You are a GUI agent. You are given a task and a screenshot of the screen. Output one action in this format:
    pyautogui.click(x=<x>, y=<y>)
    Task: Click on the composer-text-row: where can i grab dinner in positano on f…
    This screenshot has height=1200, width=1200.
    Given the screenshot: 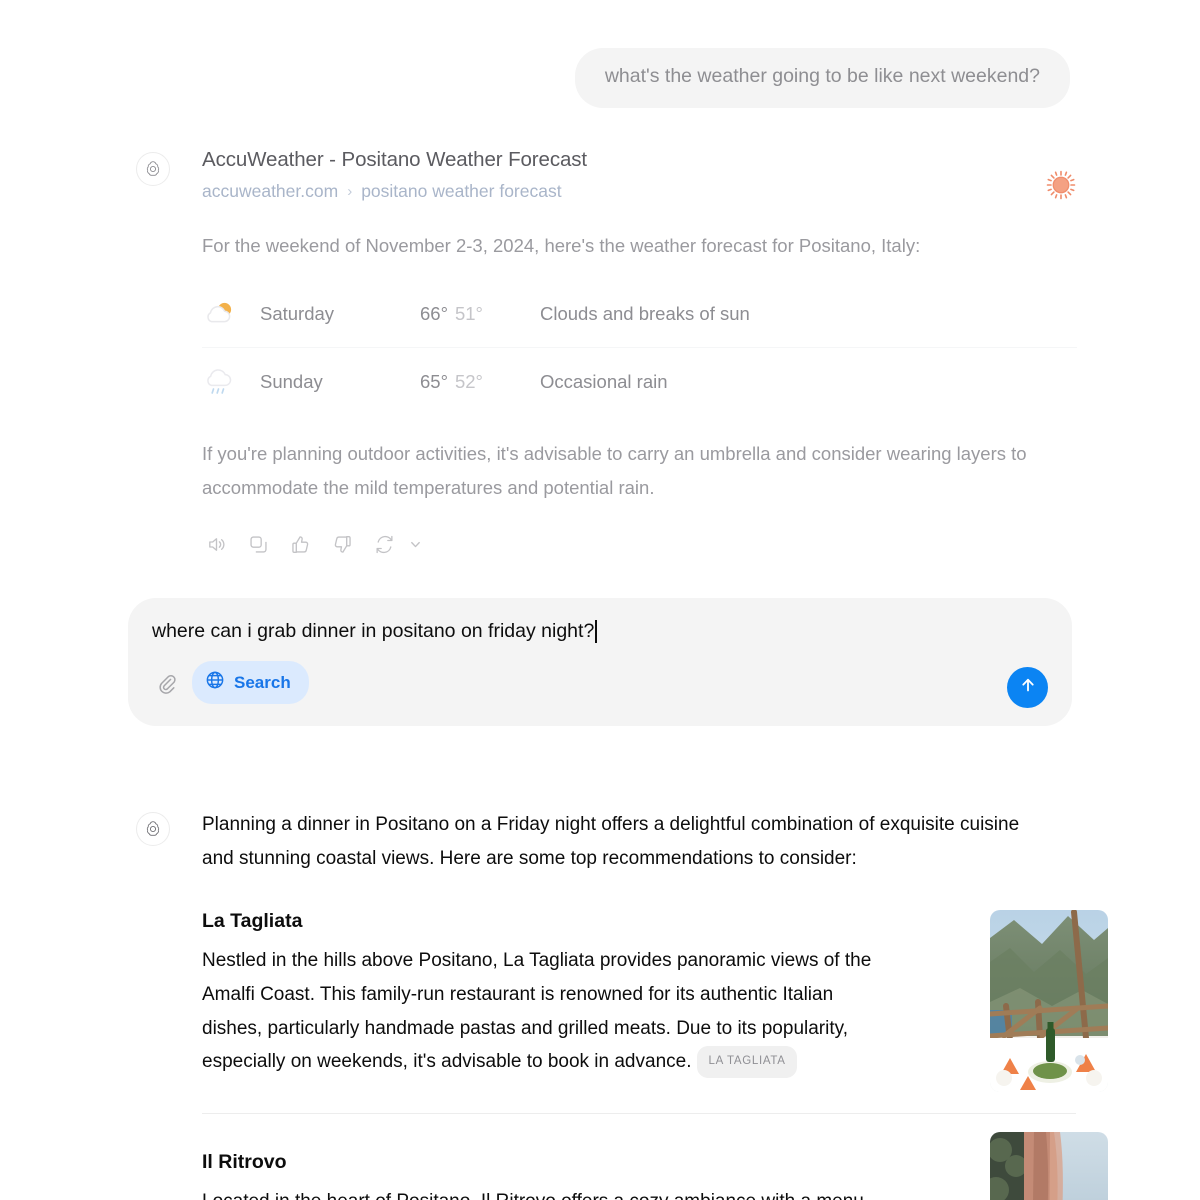 What is the action you would take?
    pyautogui.click(x=600, y=632)
    